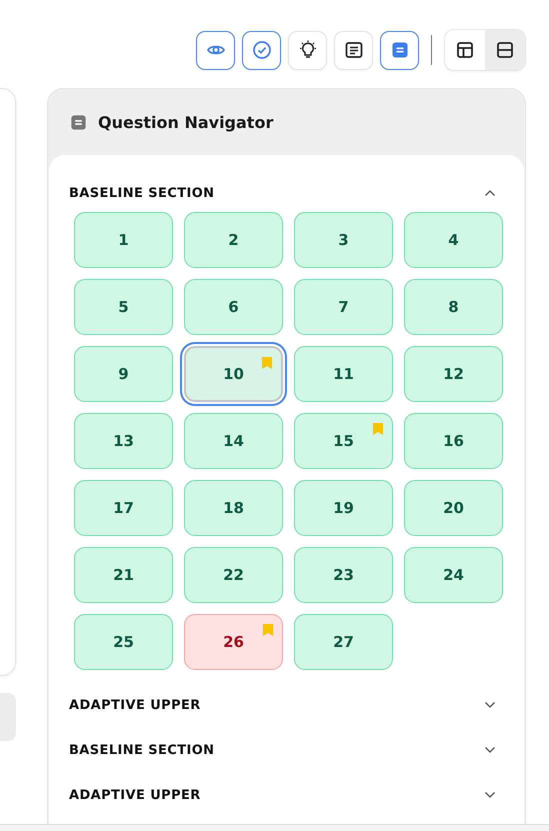 The width and height of the screenshot is (549, 831). What do you see at coordinates (308, 50) in the screenshot?
I see `lightbulb-icon` at bounding box center [308, 50].